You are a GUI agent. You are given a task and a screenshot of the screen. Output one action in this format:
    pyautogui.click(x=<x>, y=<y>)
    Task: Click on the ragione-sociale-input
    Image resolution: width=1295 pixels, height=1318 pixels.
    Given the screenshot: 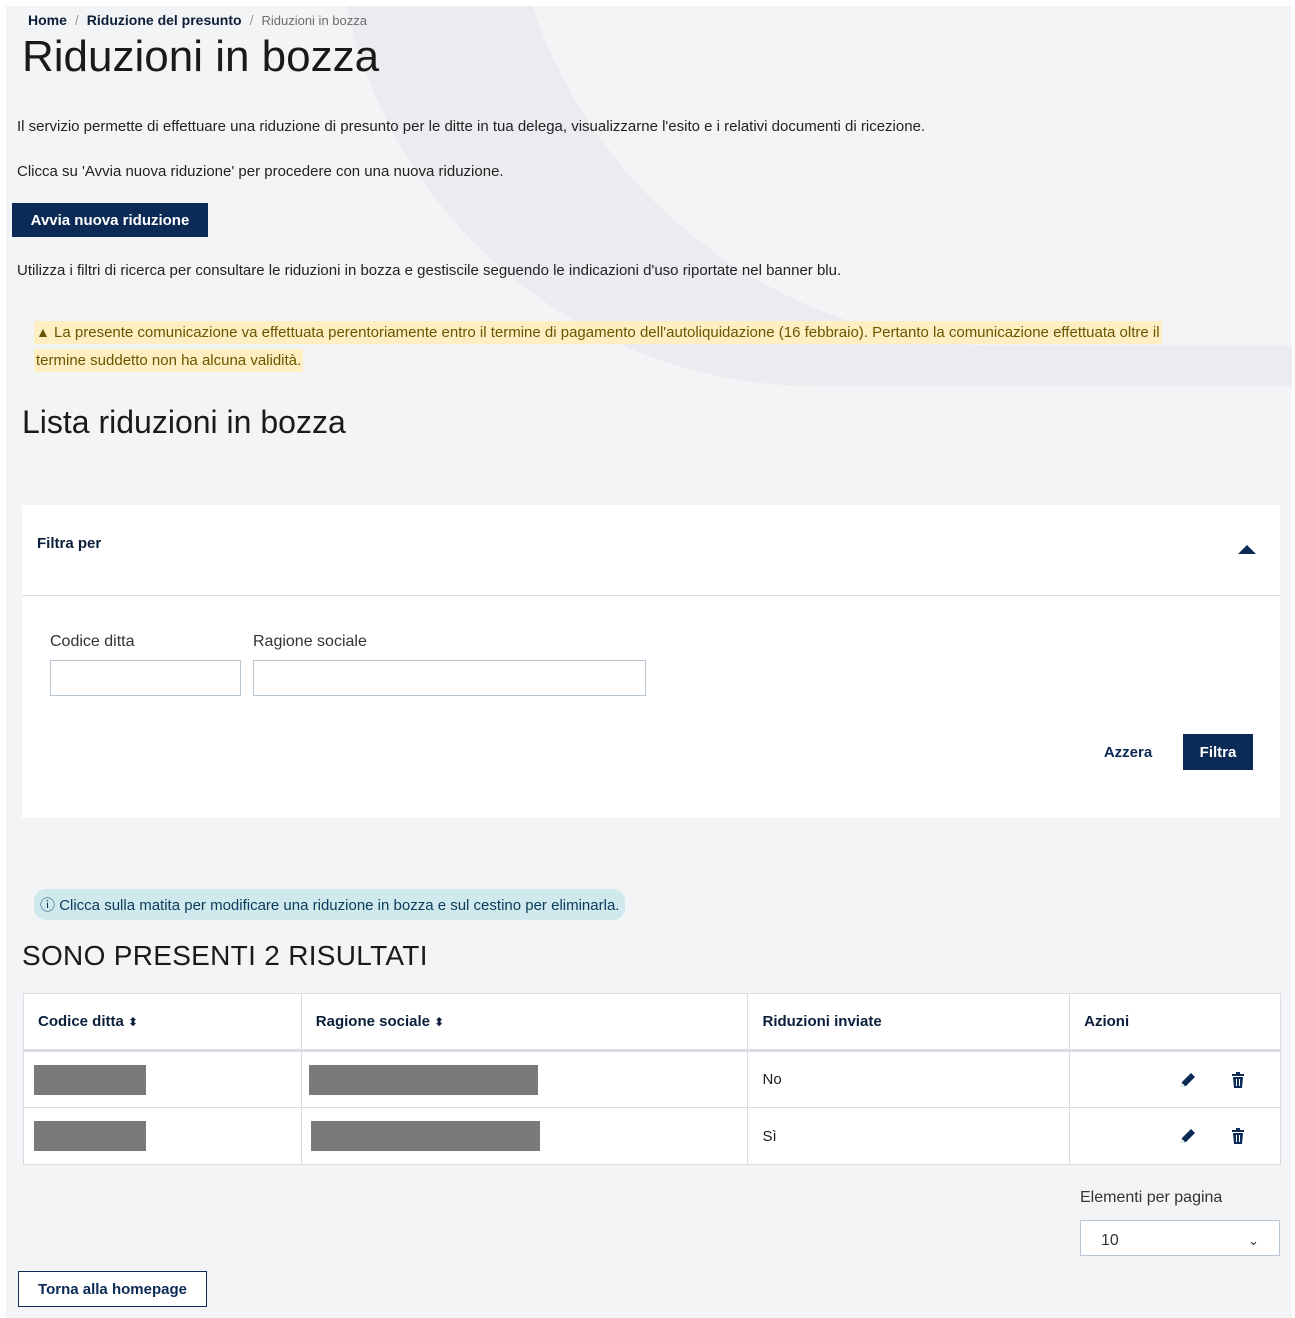 What is the action you would take?
    pyautogui.click(x=449, y=678)
    